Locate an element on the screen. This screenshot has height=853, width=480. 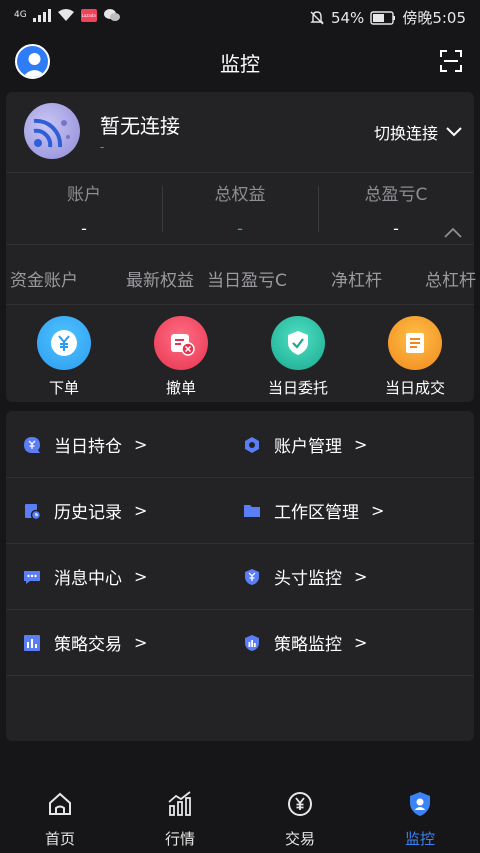
cancel-order-icon is located at coordinates (181, 343).